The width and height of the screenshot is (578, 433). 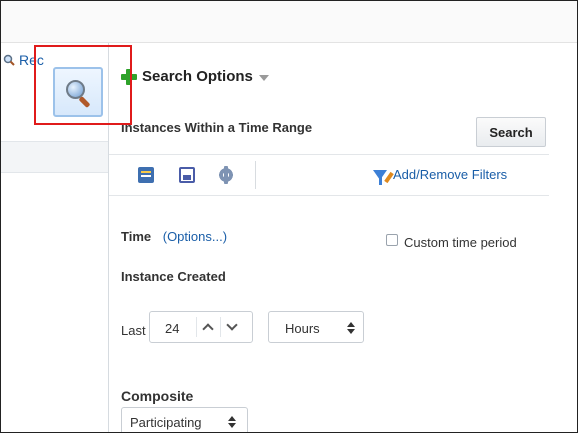 What do you see at coordinates (166, 422) in the screenshot?
I see `composite-value: Participating` at bounding box center [166, 422].